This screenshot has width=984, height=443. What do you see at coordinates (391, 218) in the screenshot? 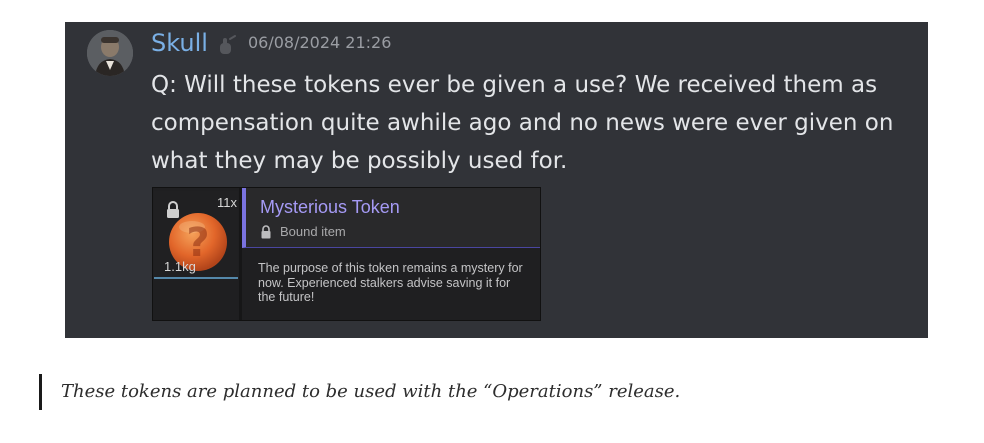
I see `item-header: Mysterious Token Bound item` at bounding box center [391, 218].